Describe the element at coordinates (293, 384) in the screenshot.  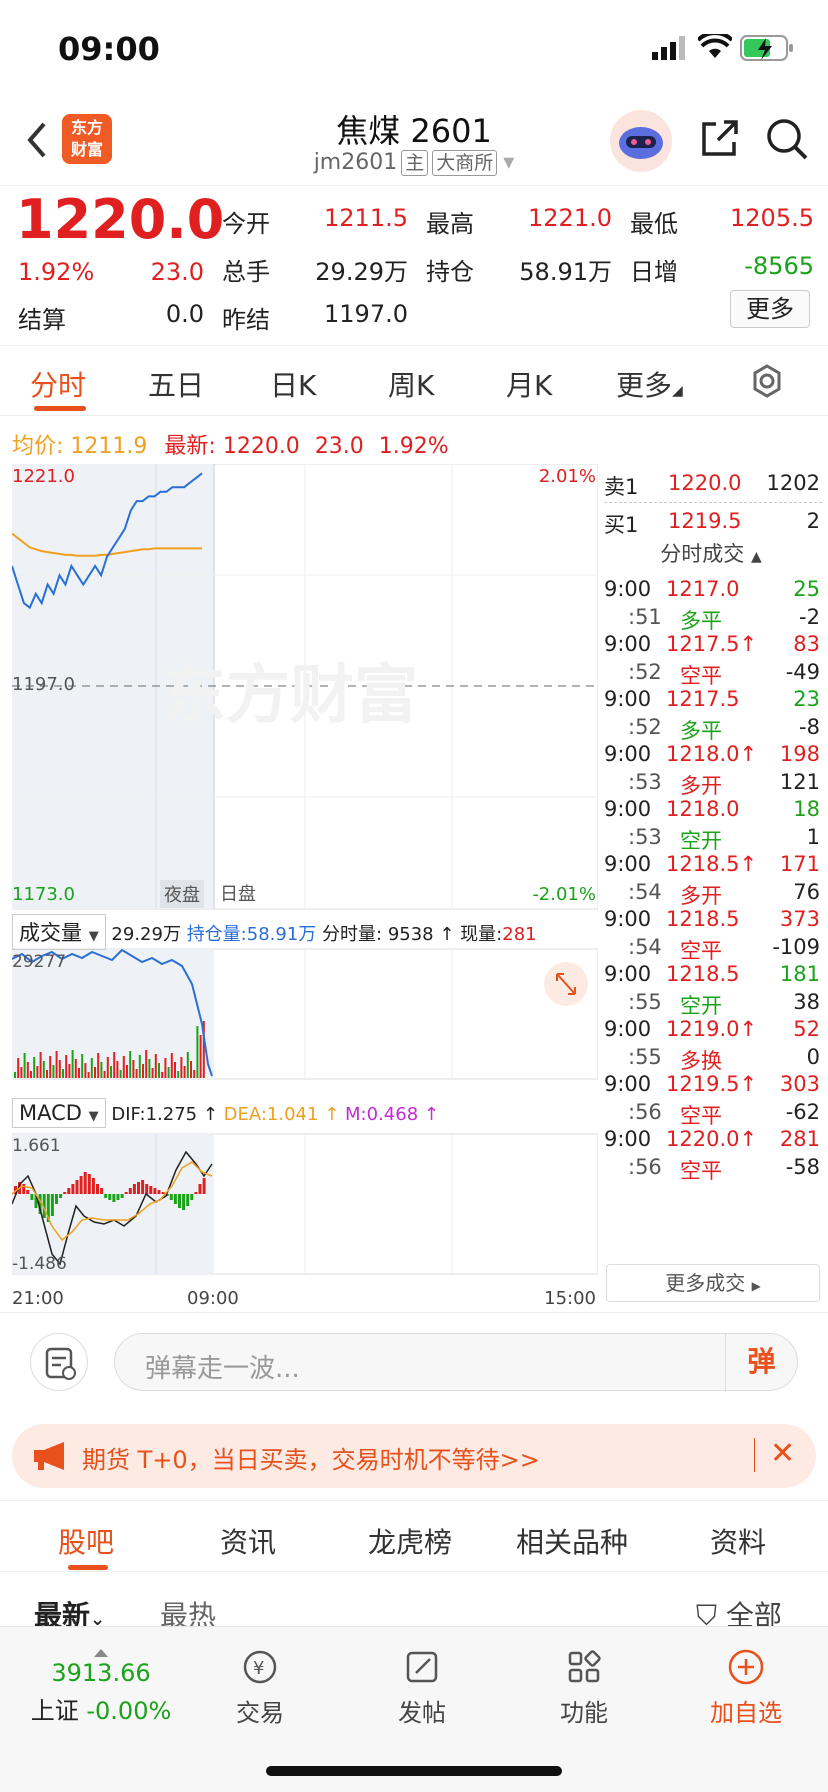
I see `tab-daily-k: 日K` at that location.